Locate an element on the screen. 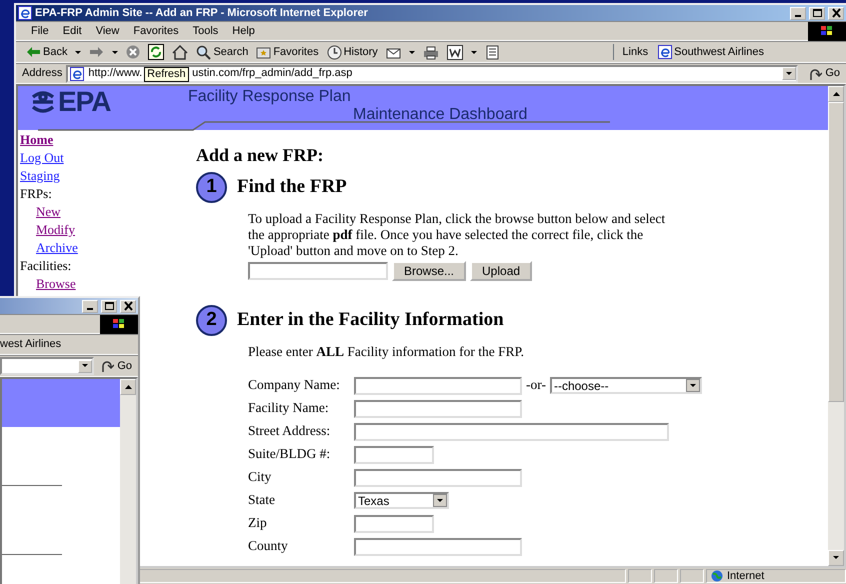 This screenshot has height=584, width=846. nav-section-label: Facilities: is located at coordinates (46, 265).